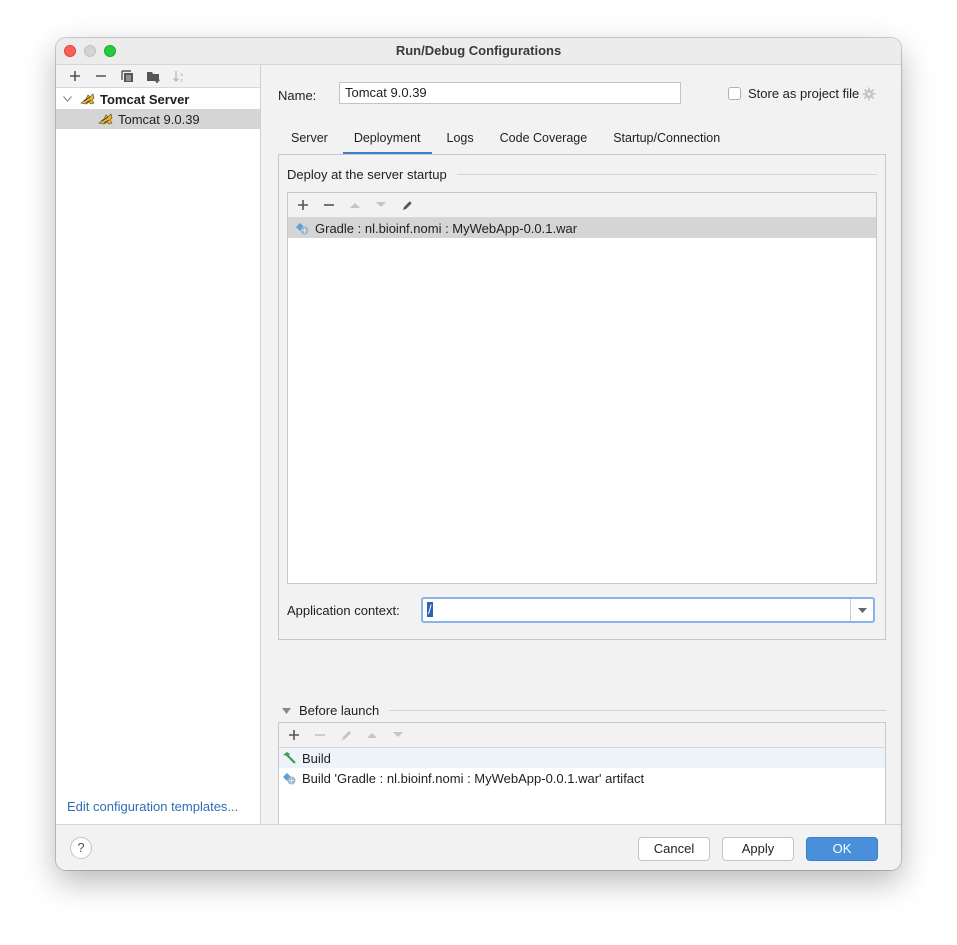 This screenshot has height=945, width=957. What do you see at coordinates (387, 141) in the screenshot?
I see `tab-deployment: Deployment` at bounding box center [387, 141].